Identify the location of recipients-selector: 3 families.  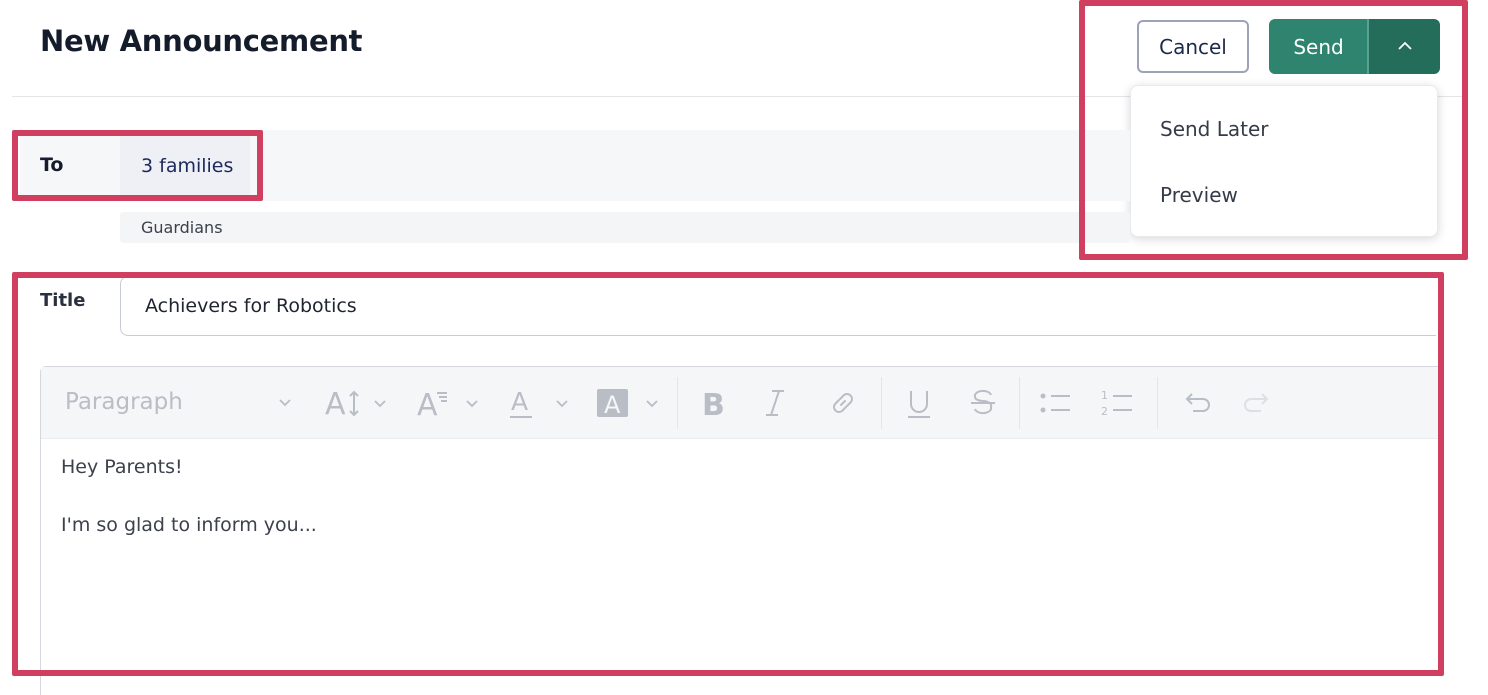
(185, 165).